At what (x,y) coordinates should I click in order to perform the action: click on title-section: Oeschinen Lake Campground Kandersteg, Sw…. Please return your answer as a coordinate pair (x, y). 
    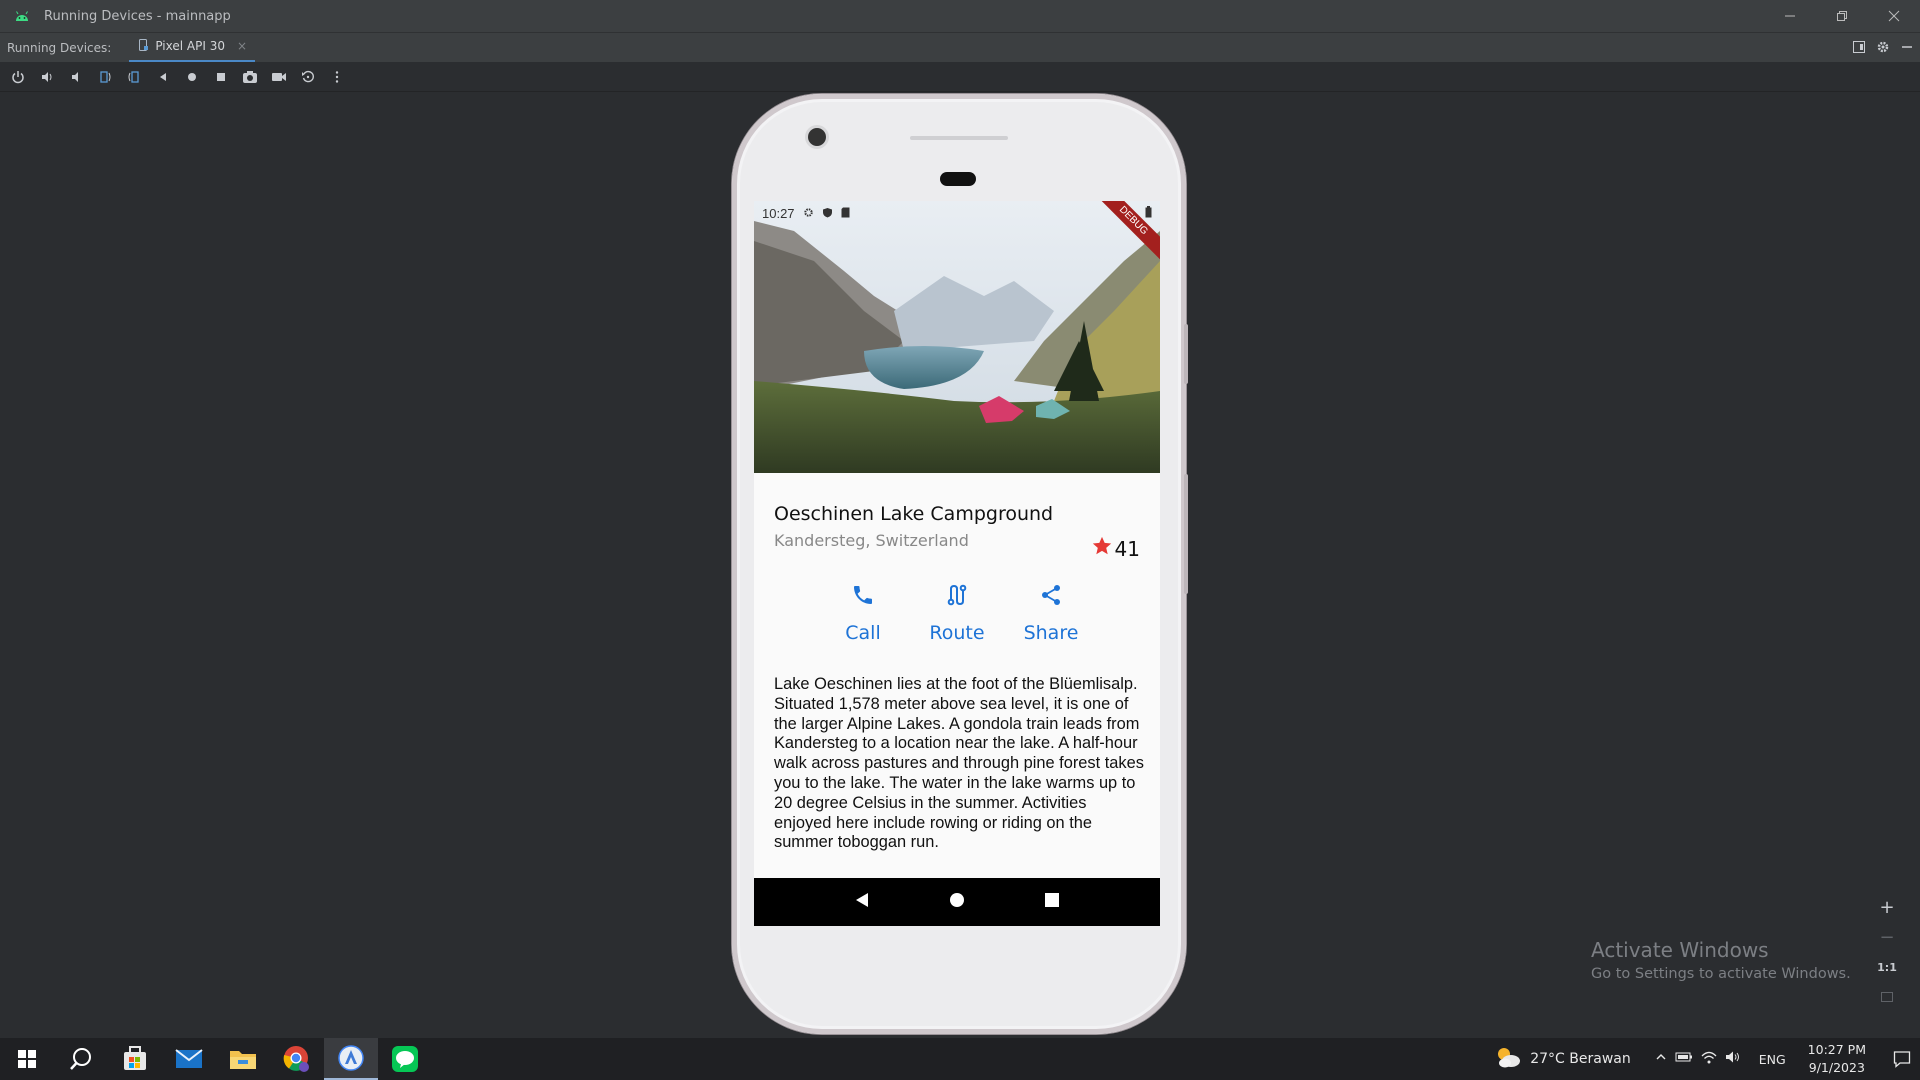
    Looking at the image, I should click on (957, 532).